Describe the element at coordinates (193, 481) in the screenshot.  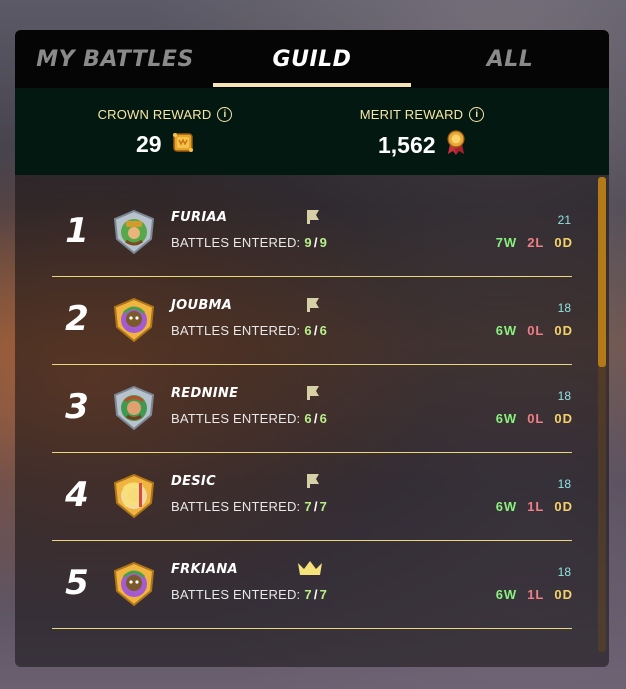
I see `player-name: DESIC` at that location.